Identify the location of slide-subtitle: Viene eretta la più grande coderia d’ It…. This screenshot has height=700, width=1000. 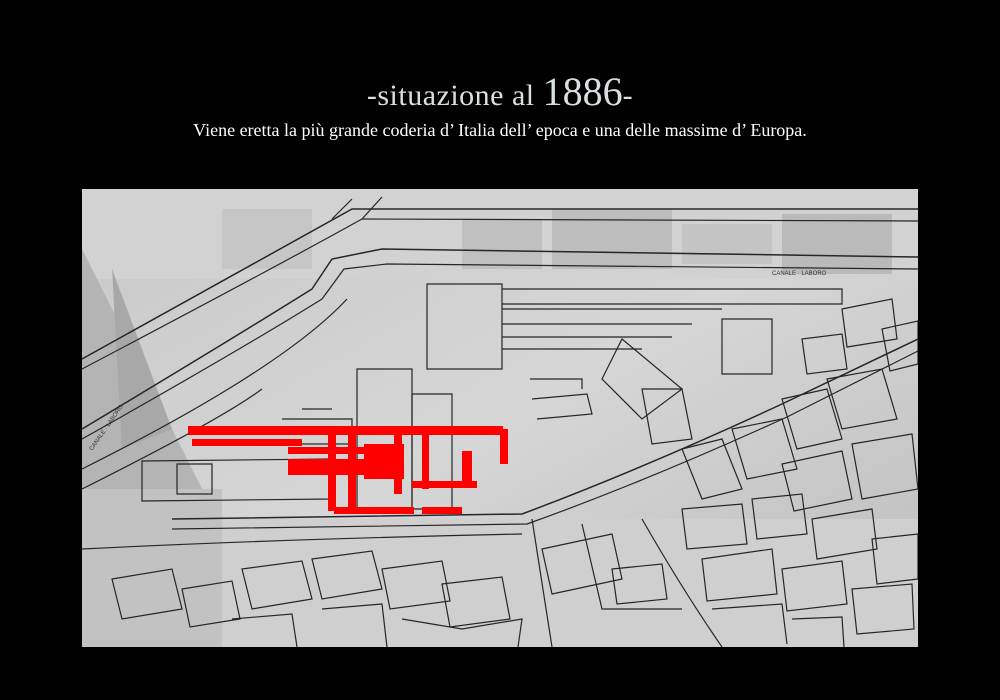
(500, 130).